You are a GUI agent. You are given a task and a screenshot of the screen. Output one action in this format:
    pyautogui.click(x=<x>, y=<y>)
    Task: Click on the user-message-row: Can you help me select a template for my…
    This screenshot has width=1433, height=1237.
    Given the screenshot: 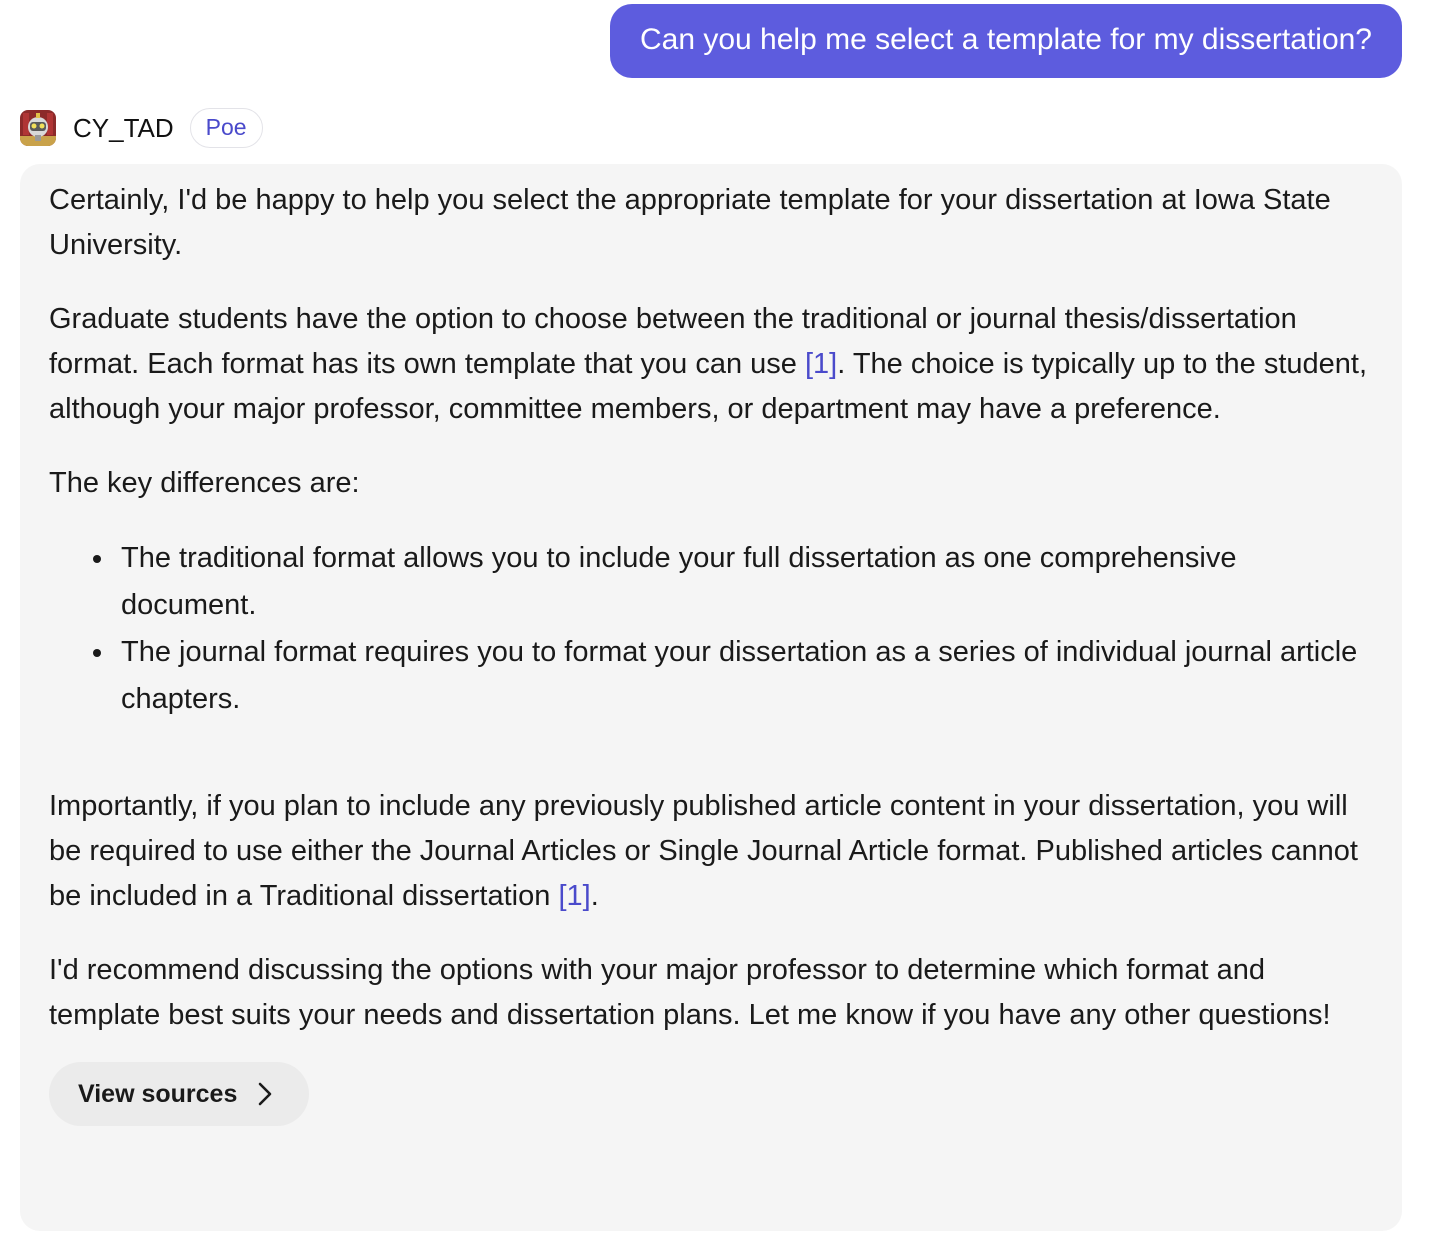 What is the action you would take?
    pyautogui.click(x=1005, y=41)
    